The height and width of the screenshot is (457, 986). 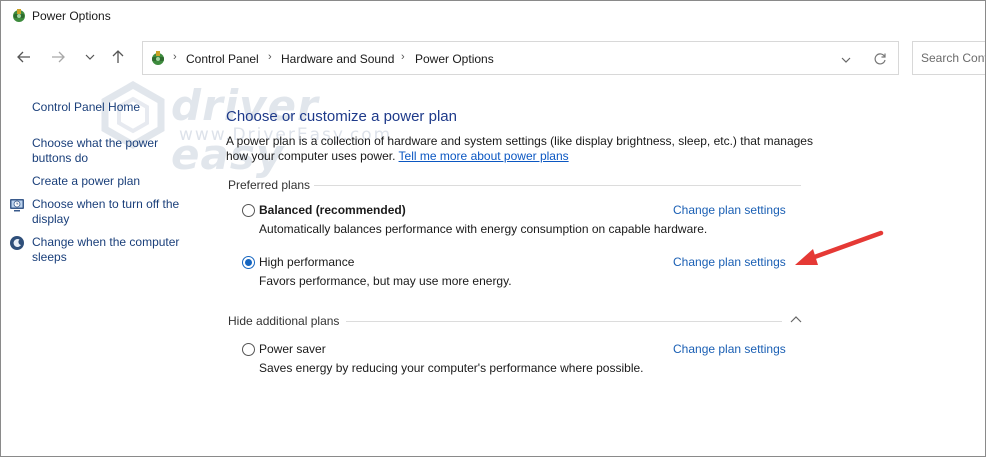 What do you see at coordinates (341, 116) in the screenshot?
I see `page-title: Choose or customize a power plan` at bounding box center [341, 116].